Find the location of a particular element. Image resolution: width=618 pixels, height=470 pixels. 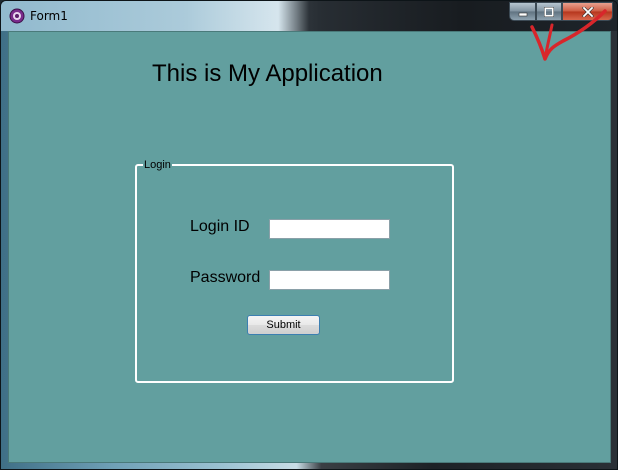

minimize-icon is located at coordinates (522, 14).